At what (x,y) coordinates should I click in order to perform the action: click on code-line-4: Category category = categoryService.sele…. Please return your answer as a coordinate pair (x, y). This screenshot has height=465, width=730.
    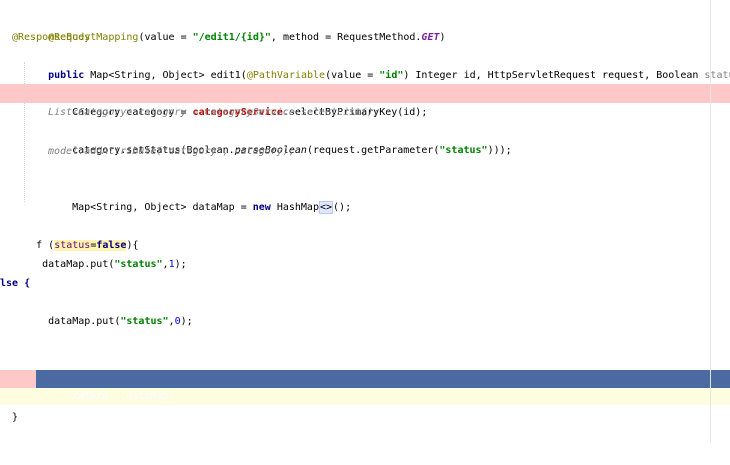
    Looking at the image, I should click on (213, 101).